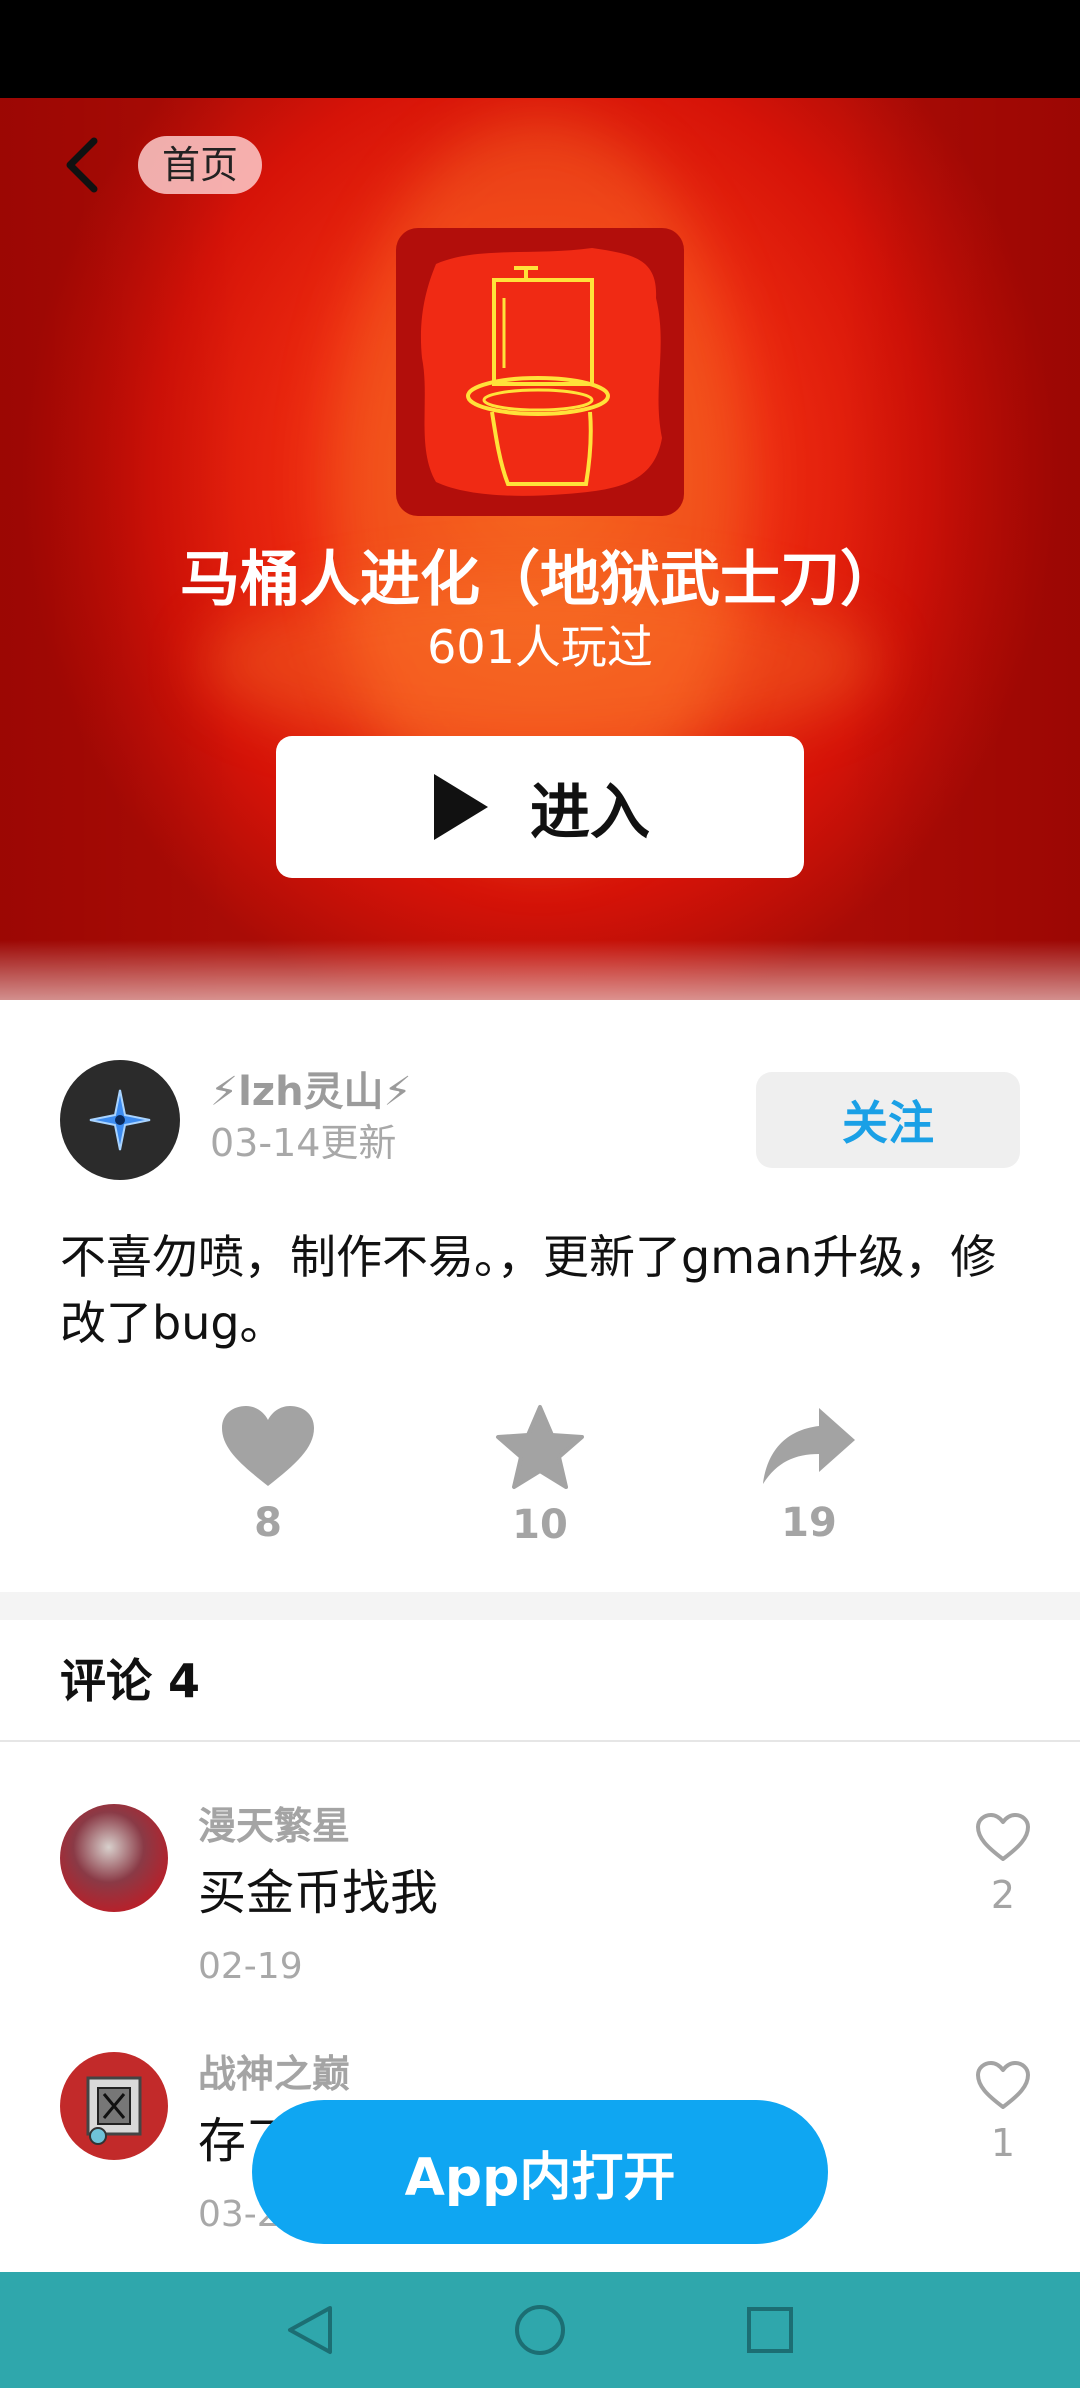 Image resolution: width=1080 pixels, height=2388 pixels. I want to click on comment-text: 买金币找我, so click(318, 1893).